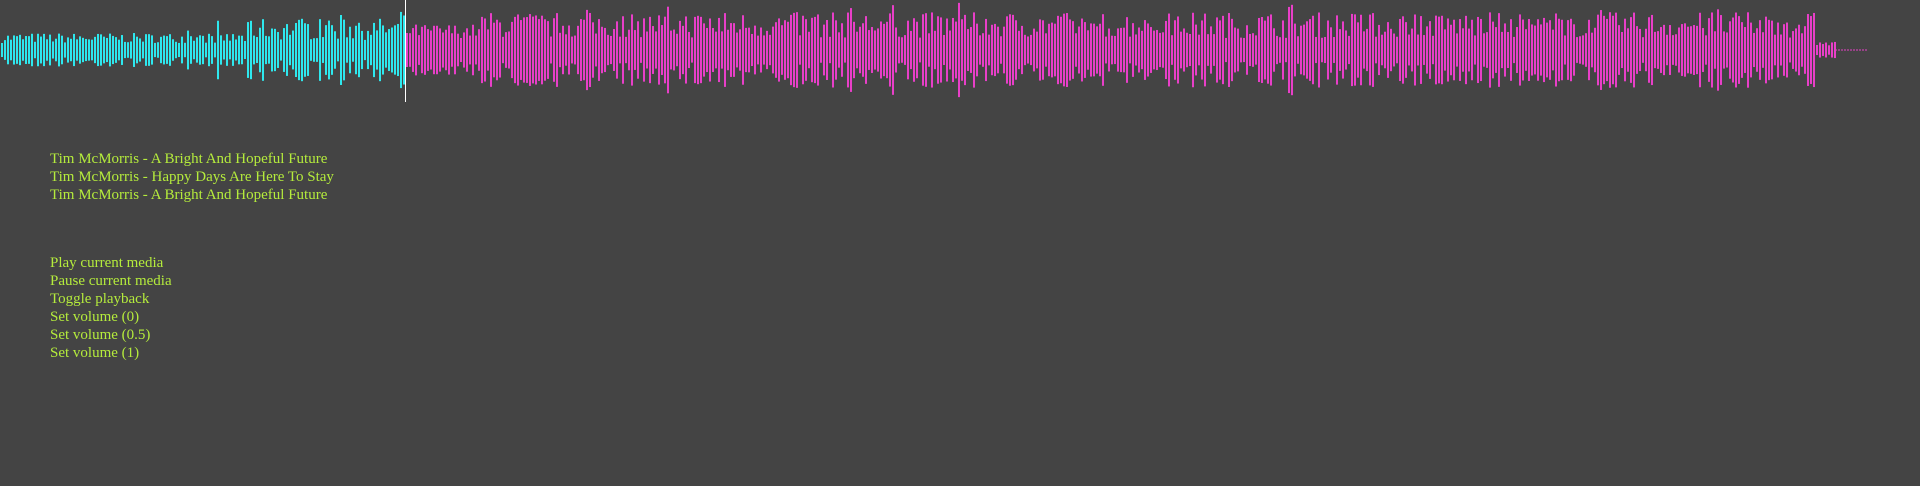 The height and width of the screenshot is (486, 1920). I want to click on play-current-media-link: Play current media, so click(111, 263).